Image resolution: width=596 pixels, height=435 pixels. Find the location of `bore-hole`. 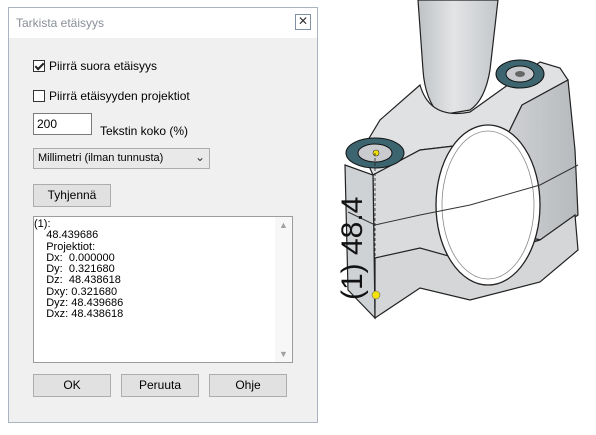

bore-hole is located at coordinates (488, 205).